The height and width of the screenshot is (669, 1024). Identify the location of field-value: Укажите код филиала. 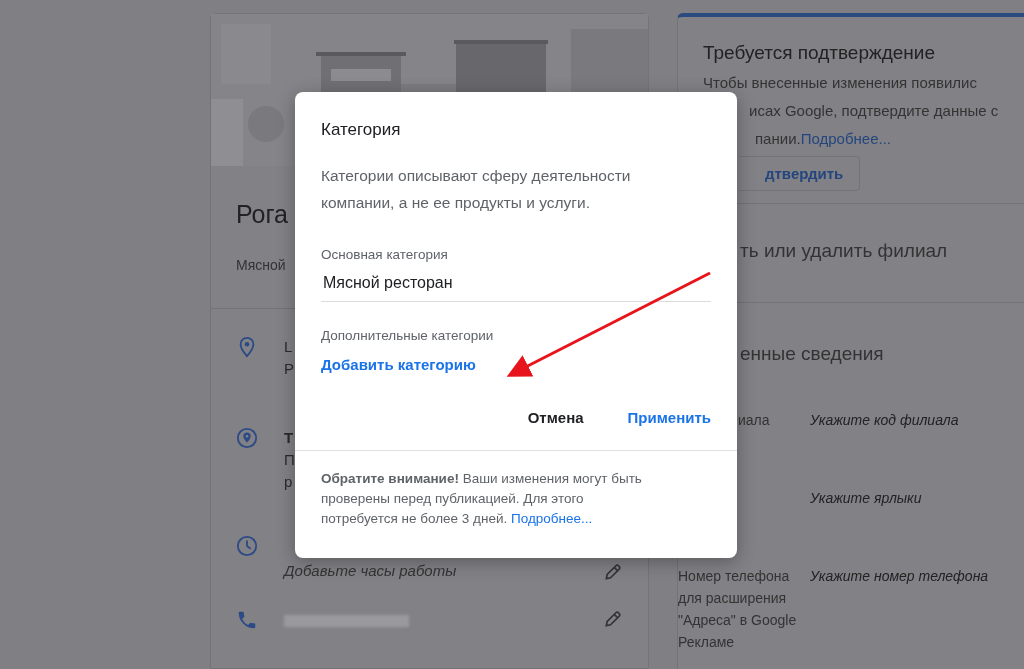
(884, 420).